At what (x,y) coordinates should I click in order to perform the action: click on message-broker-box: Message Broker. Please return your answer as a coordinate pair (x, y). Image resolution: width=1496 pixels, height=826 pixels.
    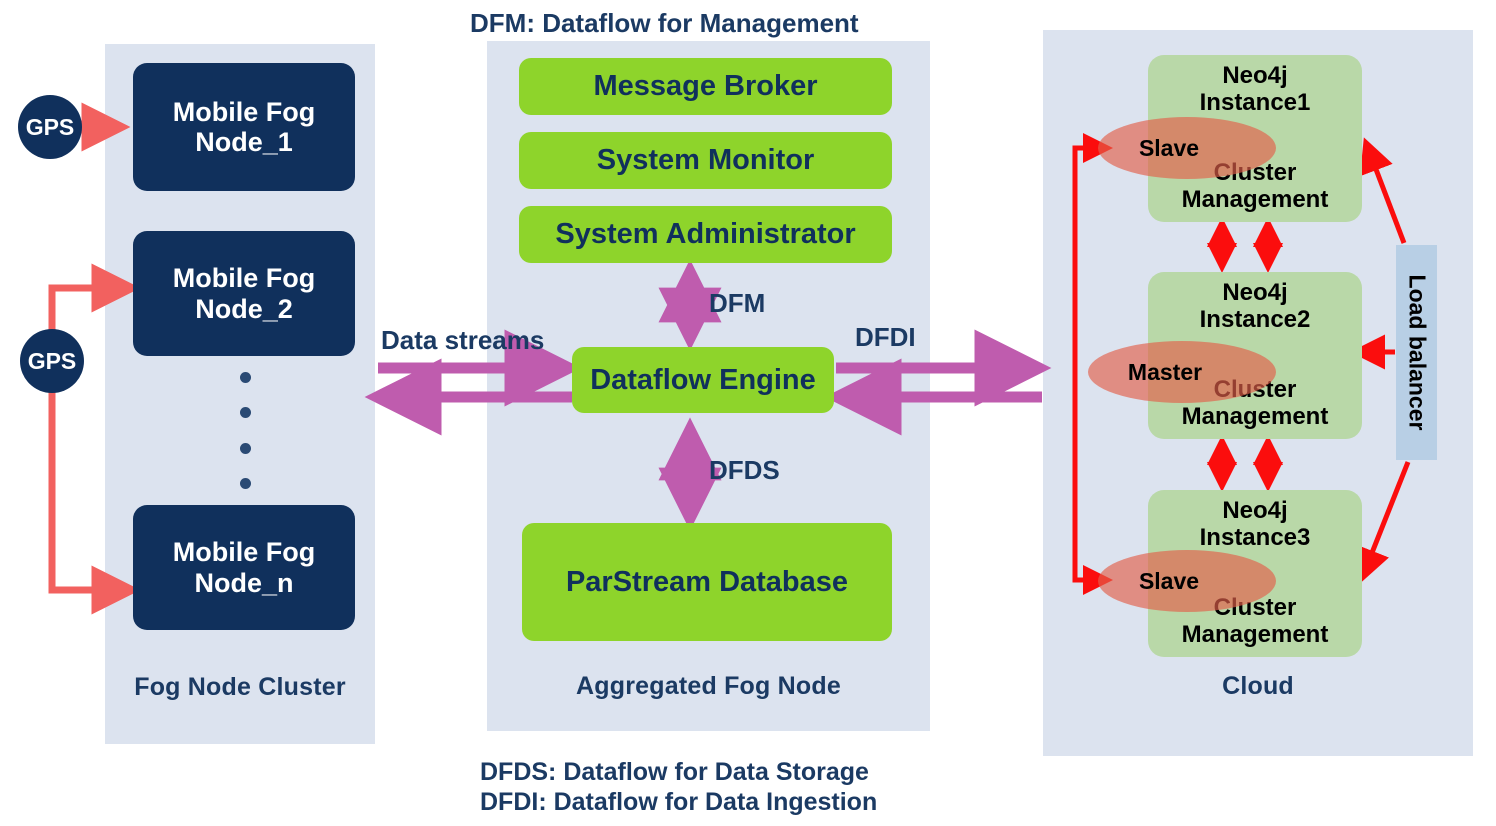
    Looking at the image, I should click on (705, 86).